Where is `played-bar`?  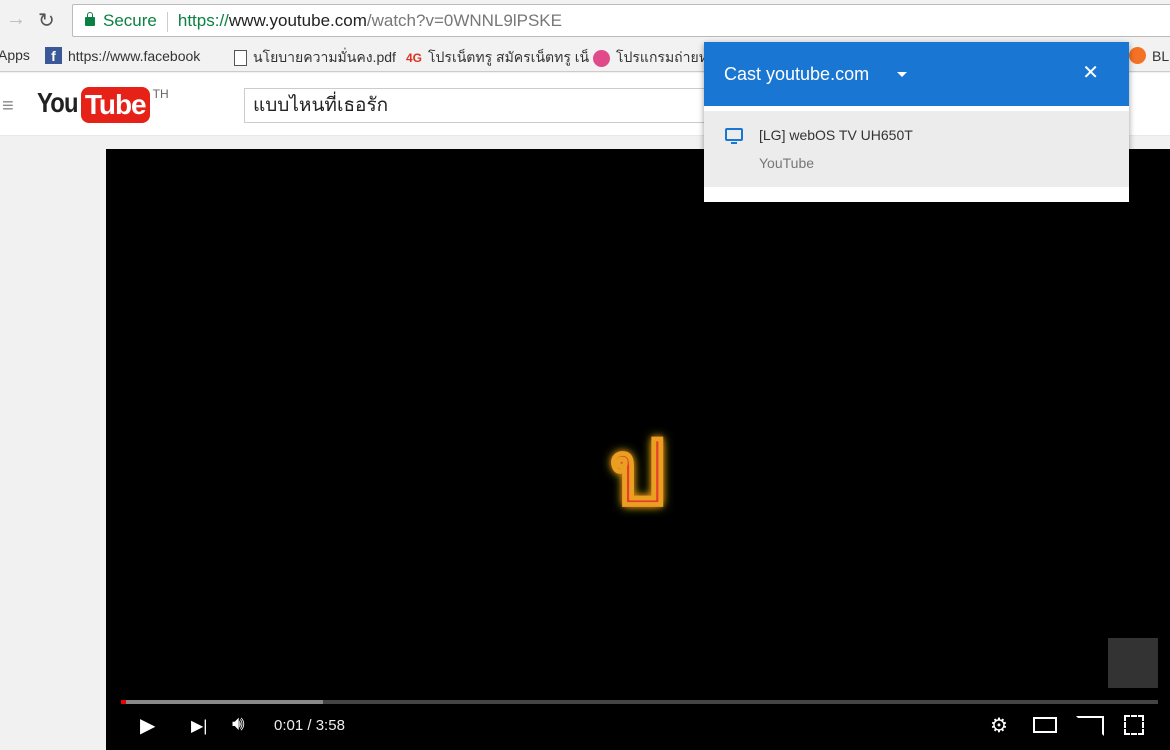 played-bar is located at coordinates (124, 702).